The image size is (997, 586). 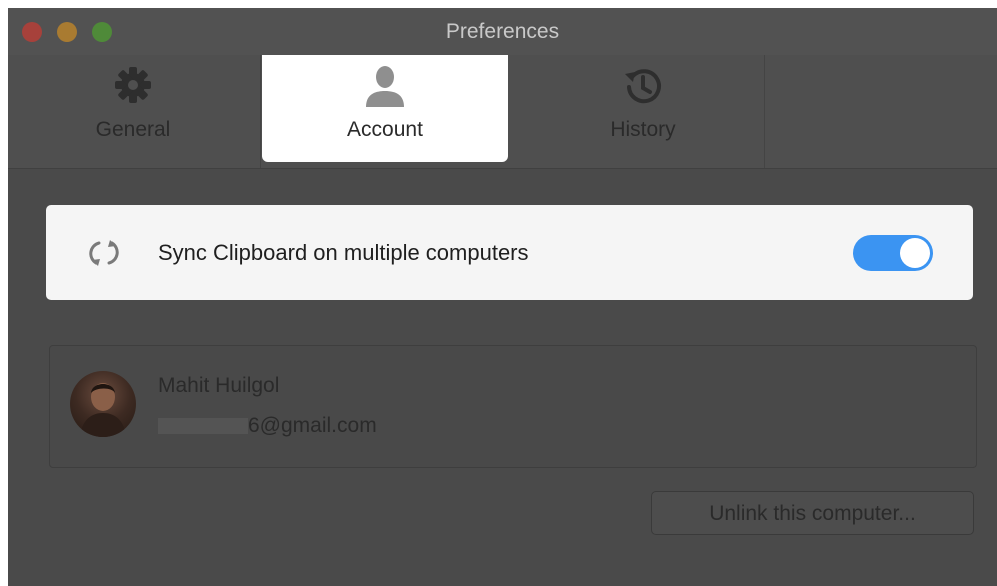 I want to click on tab-account-label: Account, so click(x=385, y=129).